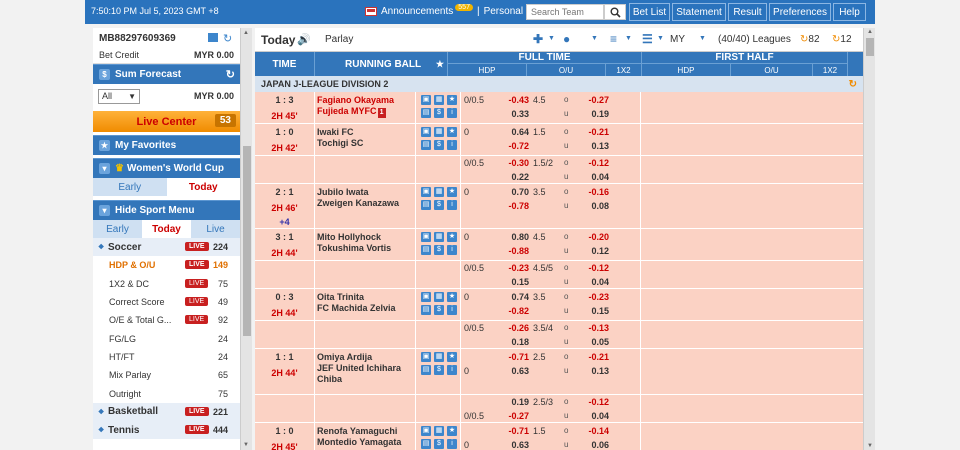  I want to click on home-odds: 0.74, so click(511, 297).